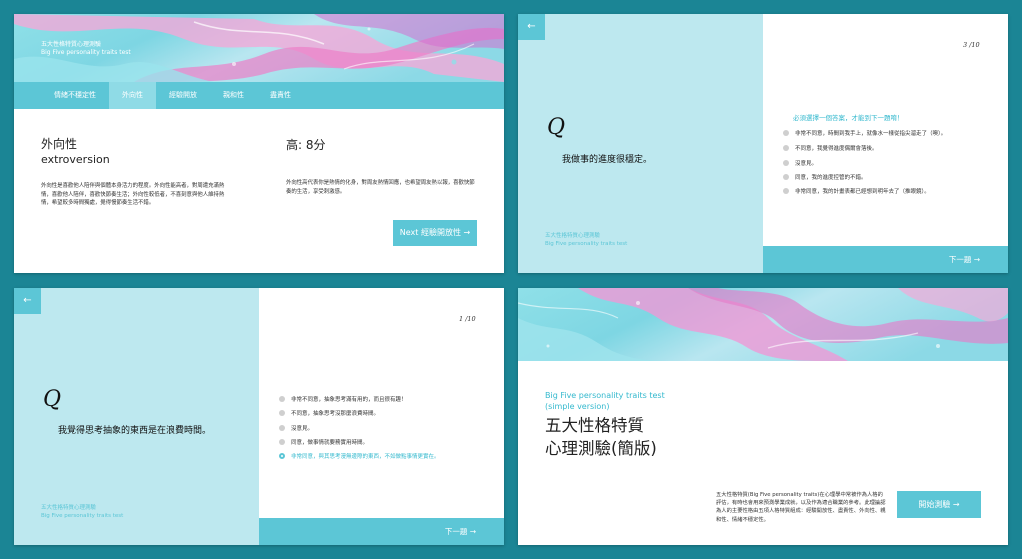  Describe the element at coordinates (330, 443) in the screenshot. I see `answer-option-label: 同意，做事情就要務實用時間。` at that location.